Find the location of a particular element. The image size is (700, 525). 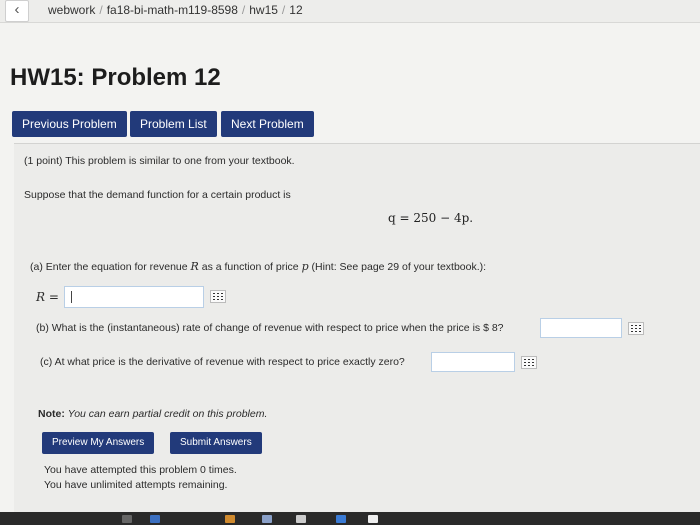

answer-a-label: R = is located at coordinates (47, 297).